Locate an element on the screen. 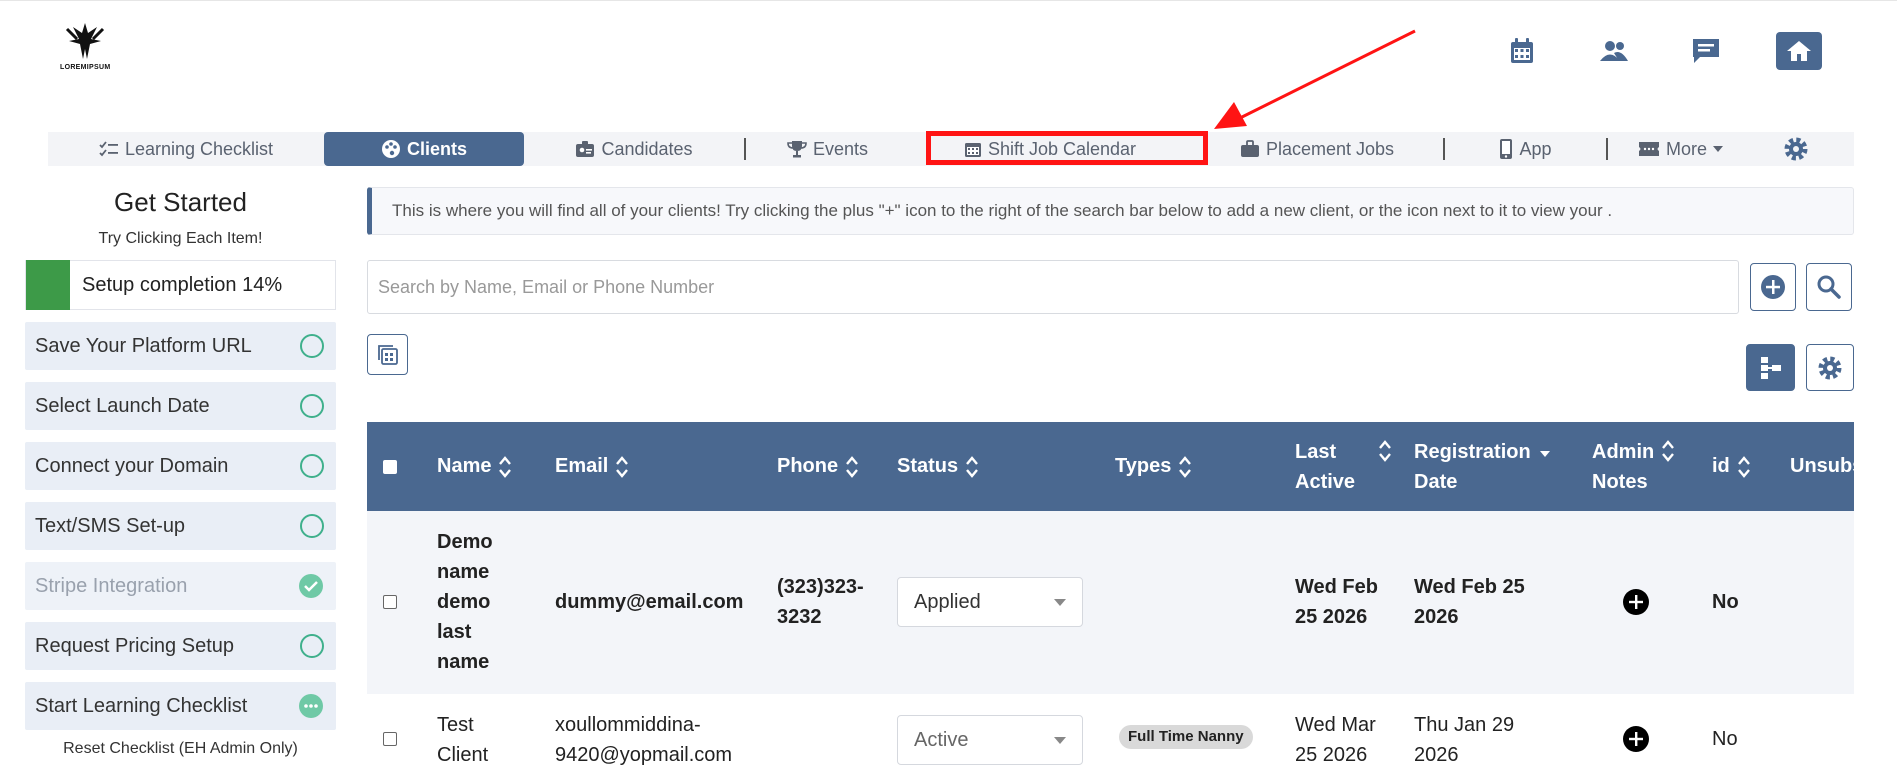 The width and height of the screenshot is (1897, 781). column-header-types: Types is located at coordinates (1153, 466).